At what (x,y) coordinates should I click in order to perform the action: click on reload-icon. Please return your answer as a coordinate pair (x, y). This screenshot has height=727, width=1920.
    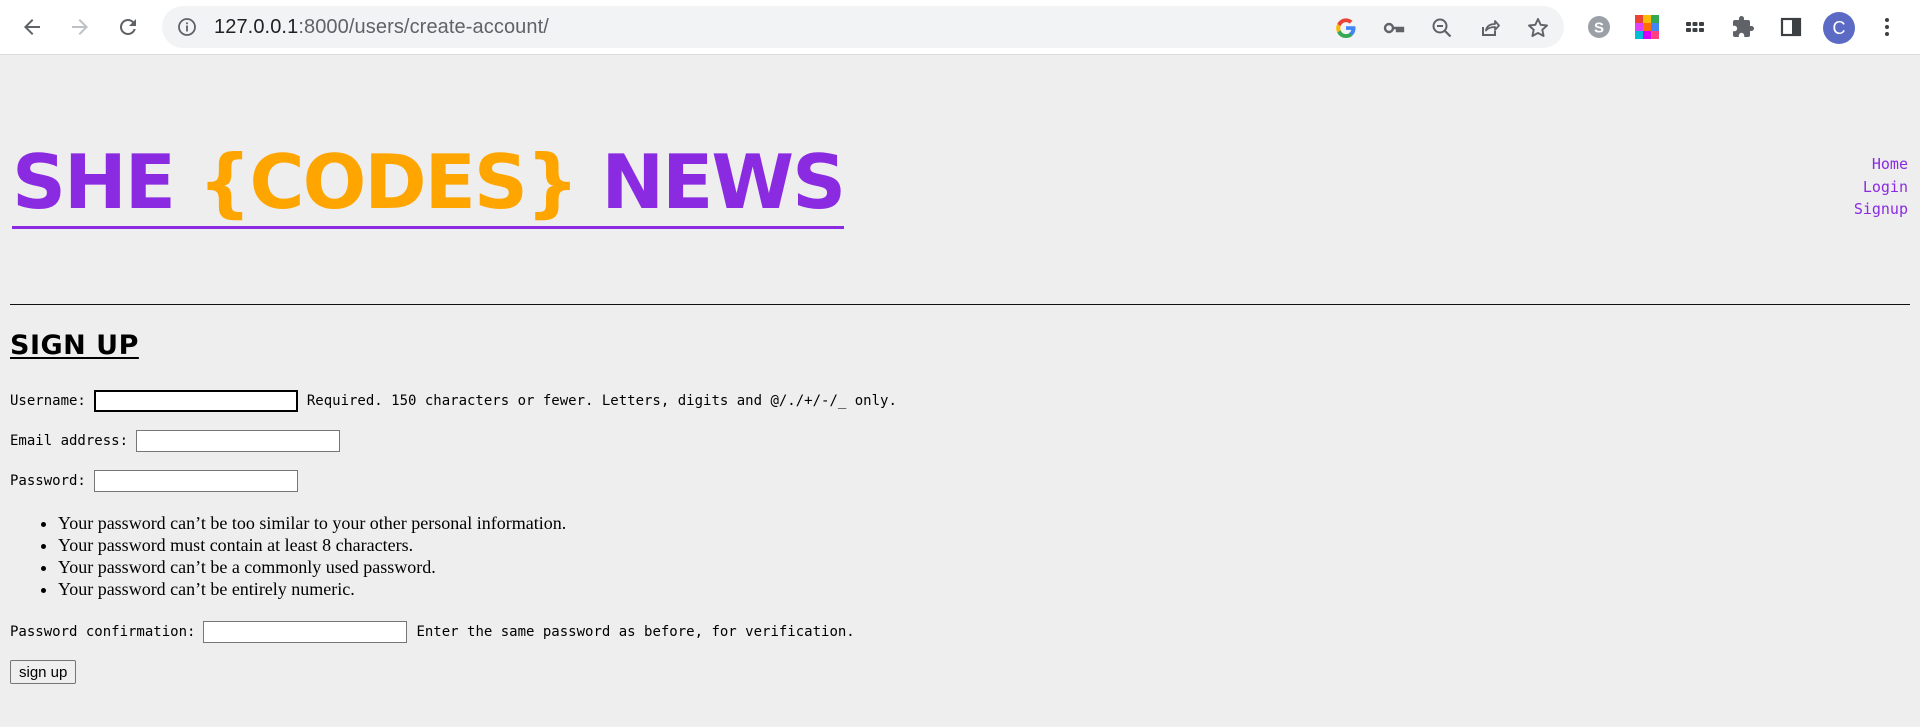
    Looking at the image, I should click on (127, 26).